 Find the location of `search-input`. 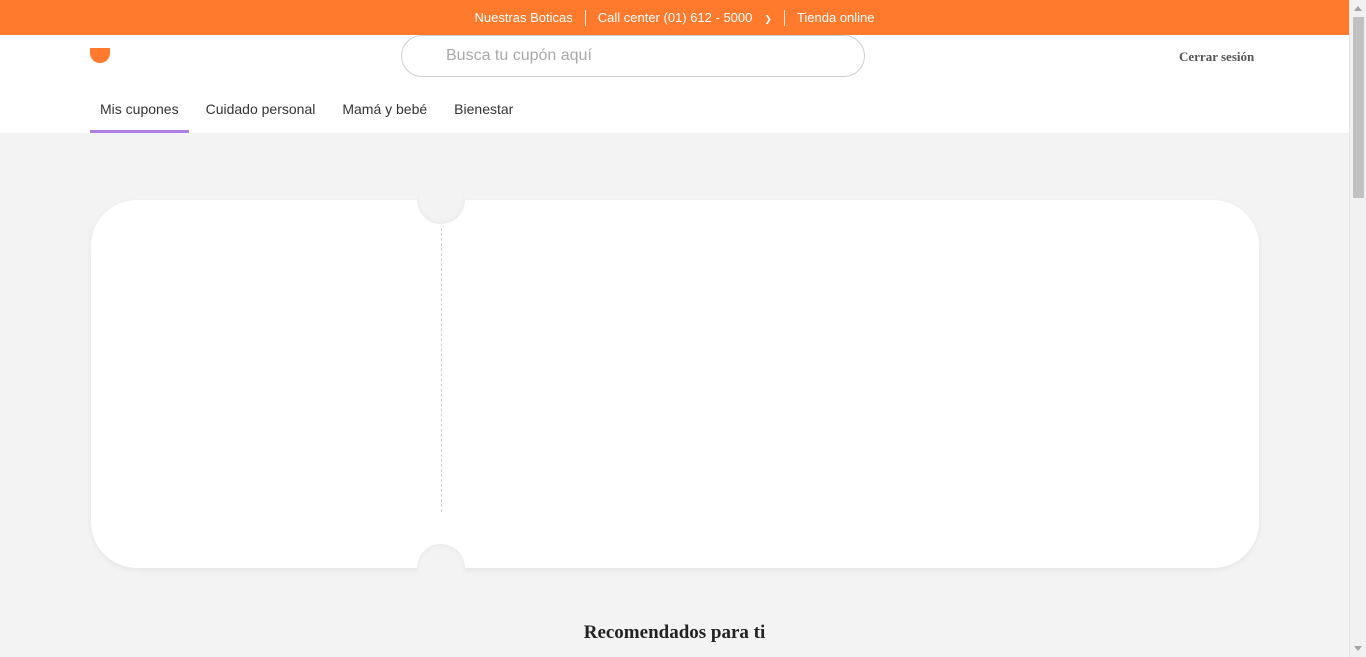

search-input is located at coordinates (633, 56).